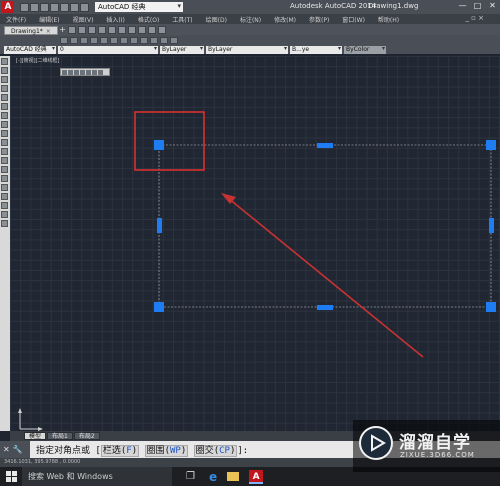 This screenshot has width=500, height=486. I want to click on command-line-tools: ✕ 🔧, so click(15, 449).